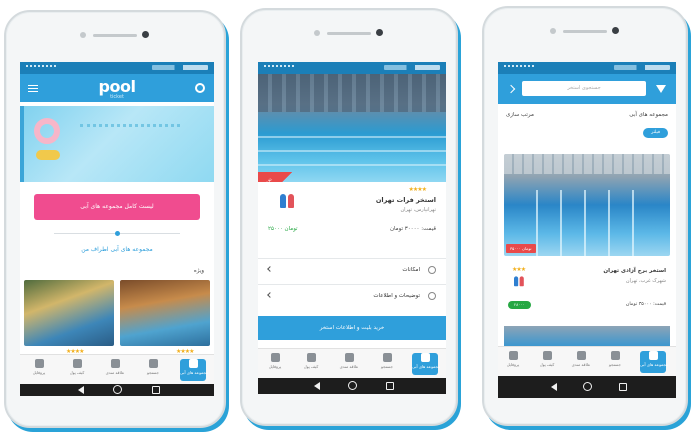 Image resolution: width=693 pixels, height=434 pixels. I want to click on promo-banner, so click(117, 144).